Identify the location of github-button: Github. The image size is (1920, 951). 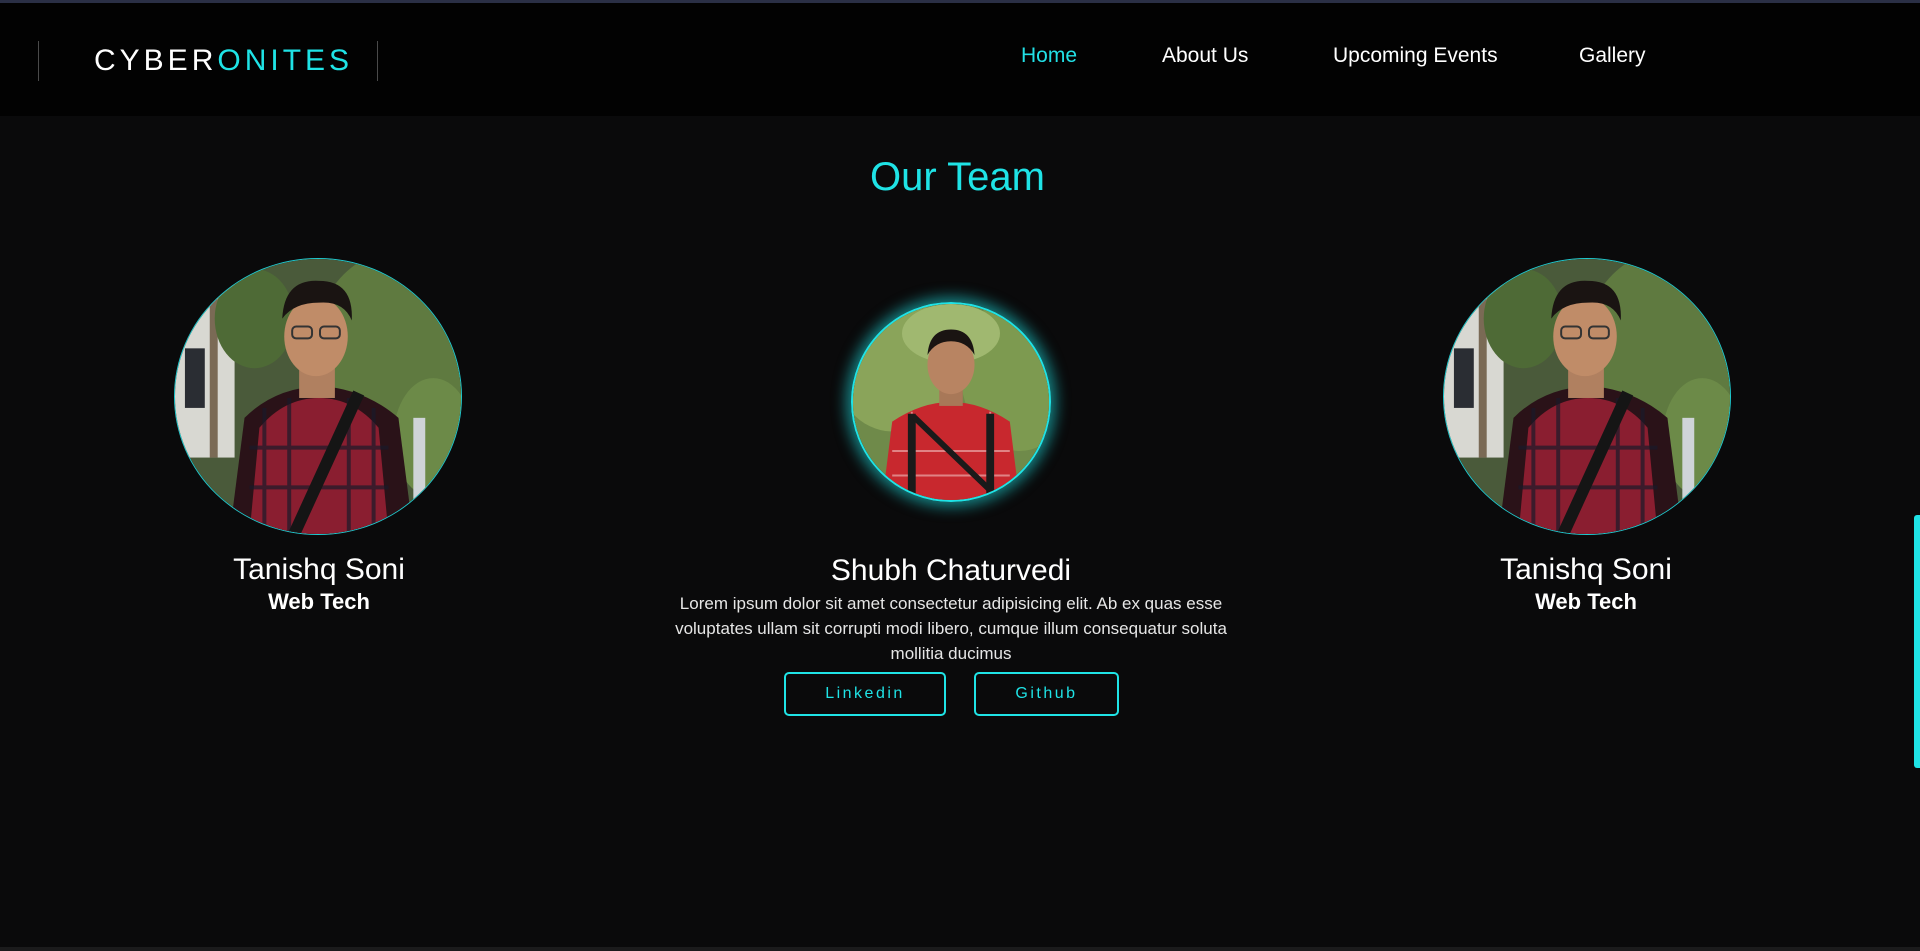
(1046, 694).